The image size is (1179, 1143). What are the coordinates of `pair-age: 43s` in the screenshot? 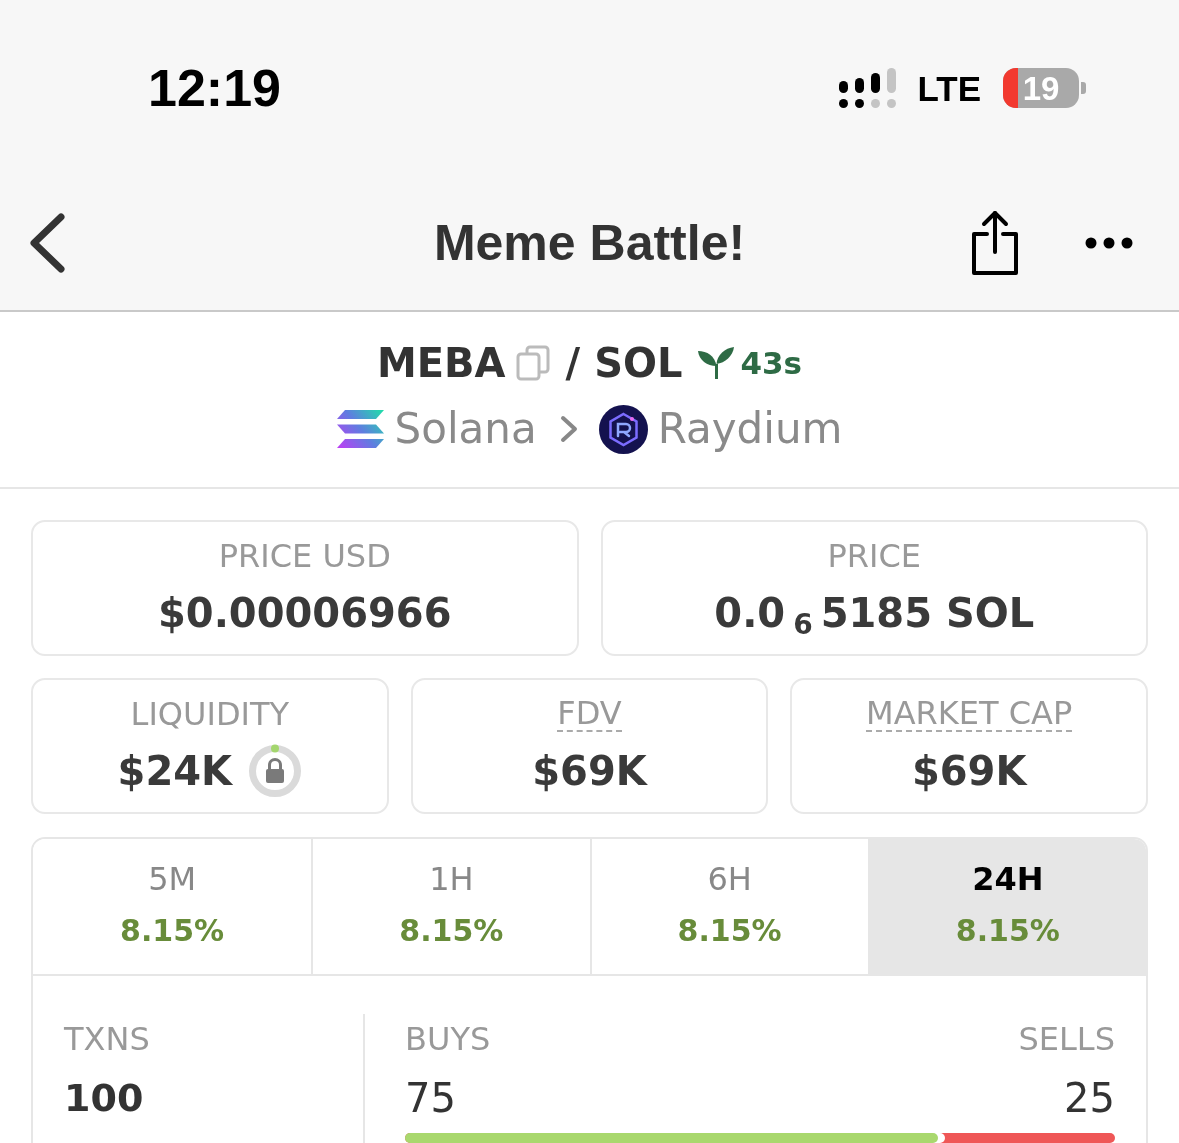 It's located at (771, 363).